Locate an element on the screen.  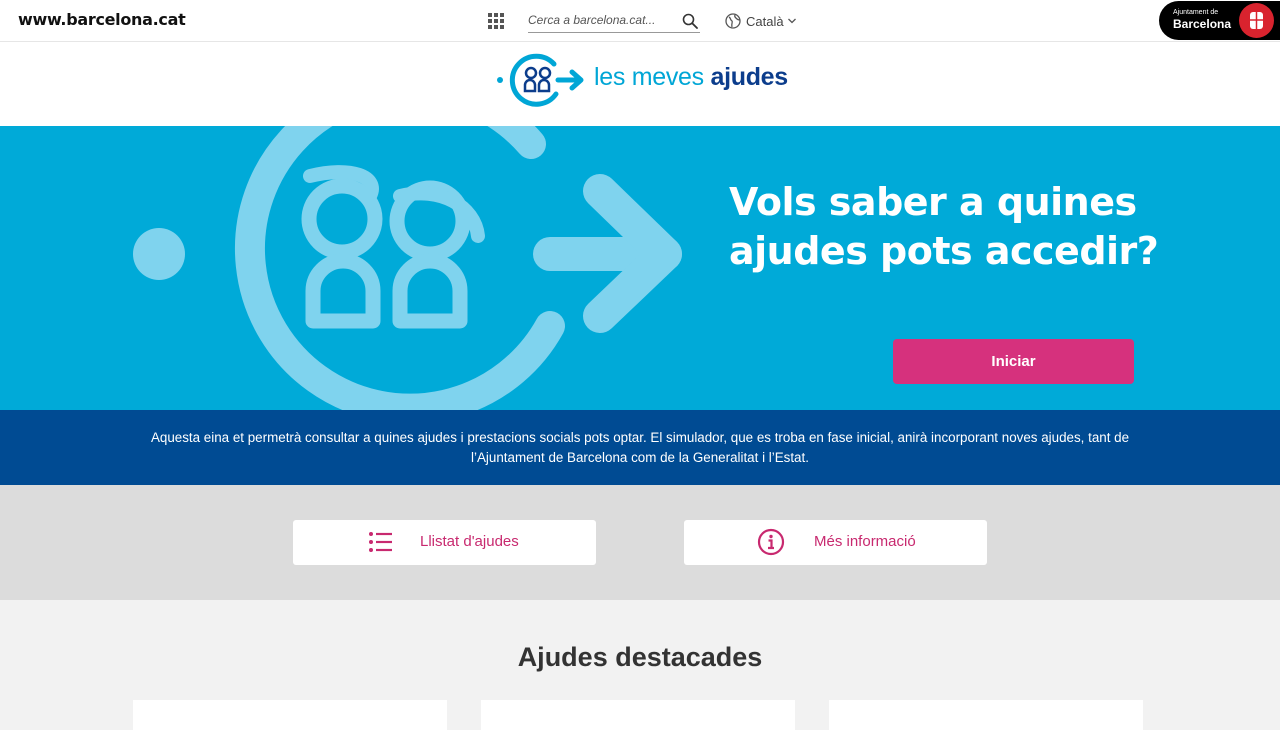
start-button: Iniciar is located at coordinates (1013, 361).